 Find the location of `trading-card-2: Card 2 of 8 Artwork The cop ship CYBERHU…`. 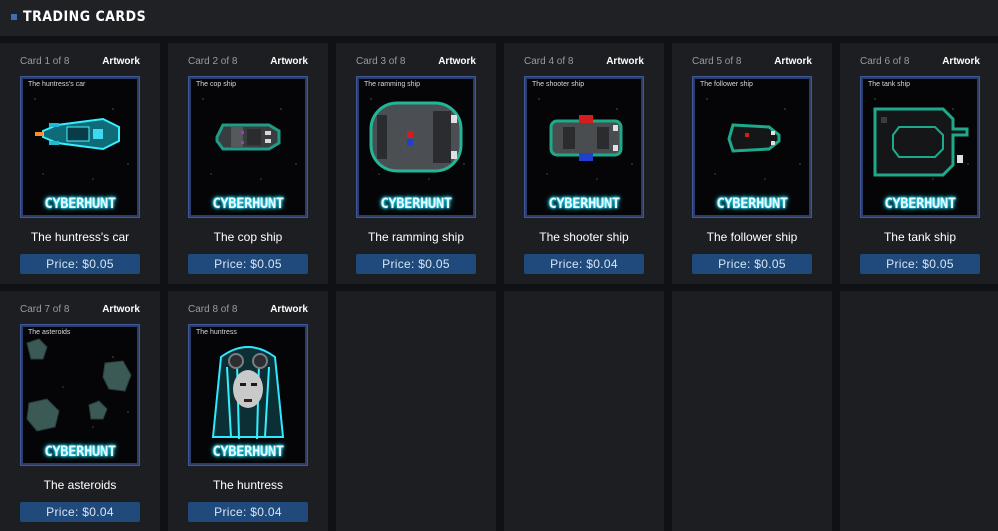

trading-card-2: Card 2 of 8 Artwork The cop ship CYBERHU… is located at coordinates (248, 163).